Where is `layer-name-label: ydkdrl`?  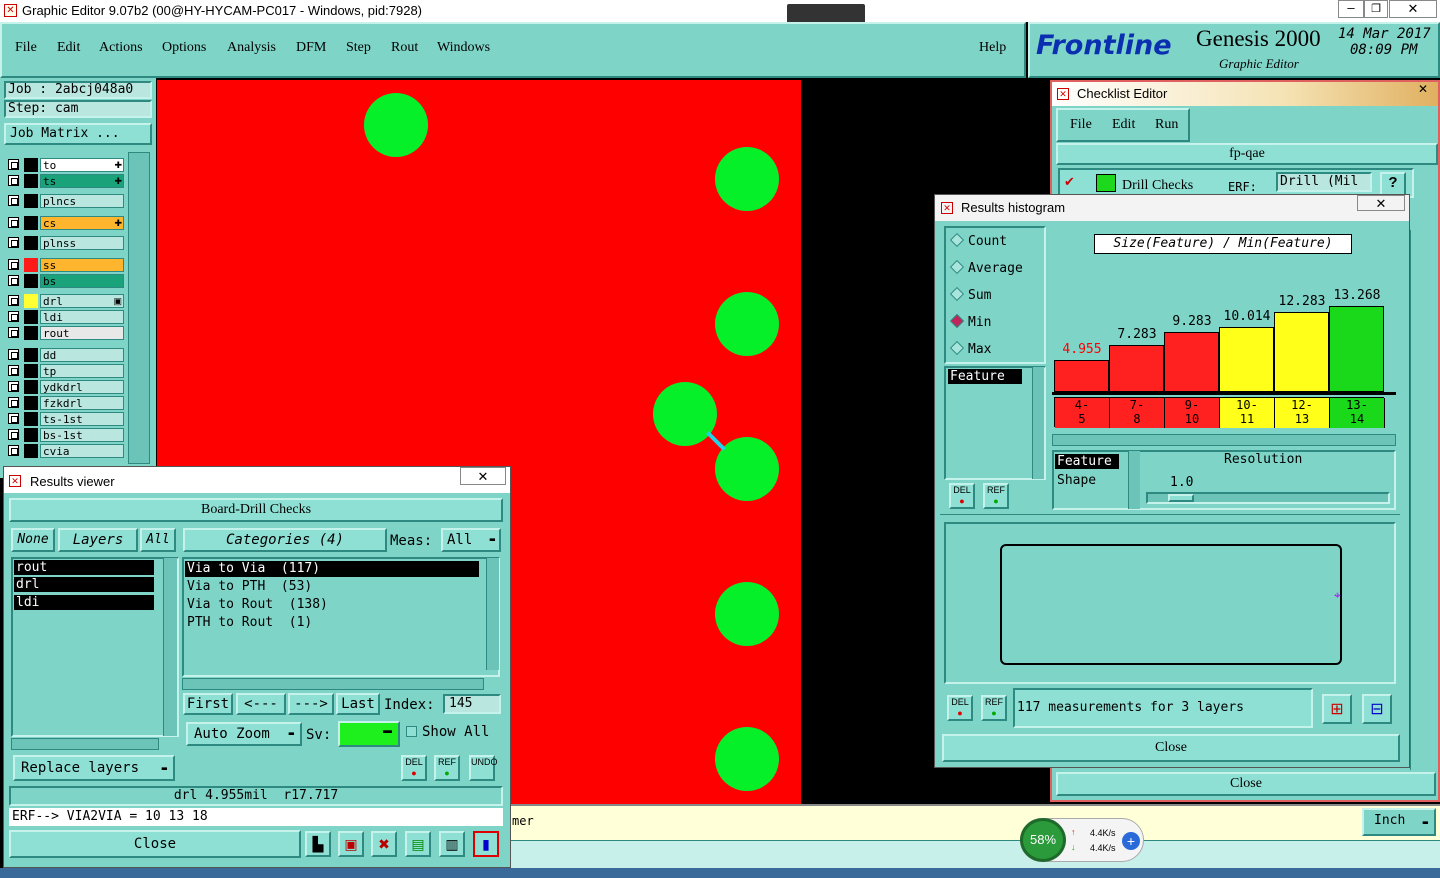
layer-name-label: ydkdrl is located at coordinates (82, 387).